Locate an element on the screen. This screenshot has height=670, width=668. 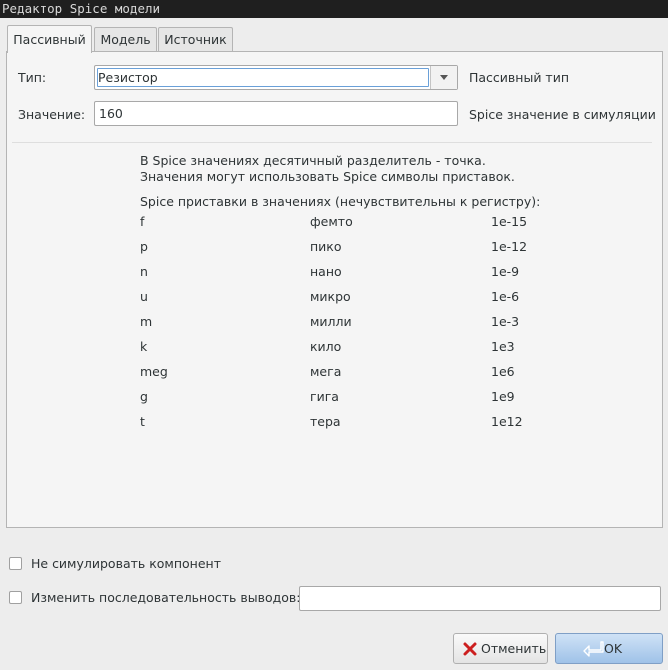
prefix-name: микро is located at coordinates (330, 296).